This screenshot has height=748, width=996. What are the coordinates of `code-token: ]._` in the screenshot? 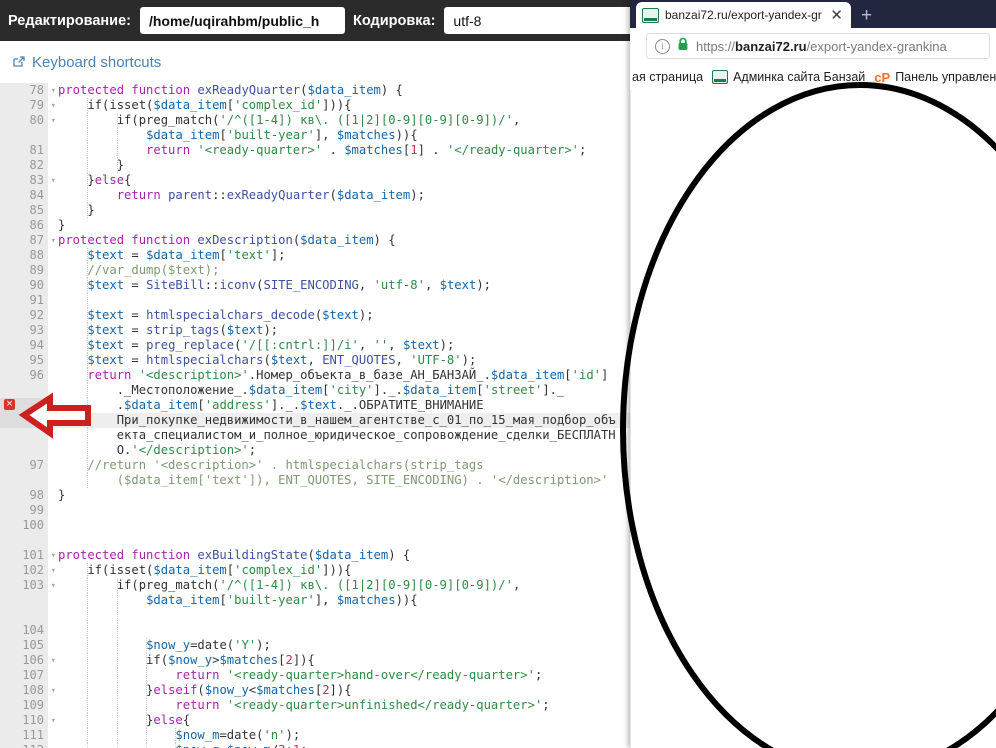 It's located at (553, 390).